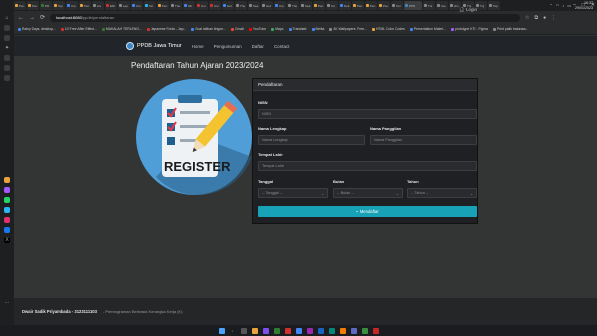  What do you see at coordinates (228, 5) in the screenshot?
I see `browser-tab: Gol` at bounding box center [228, 5].